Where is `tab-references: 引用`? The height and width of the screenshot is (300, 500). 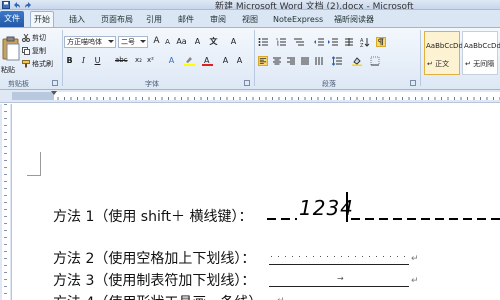
tab-references: 引用 is located at coordinates (154, 20).